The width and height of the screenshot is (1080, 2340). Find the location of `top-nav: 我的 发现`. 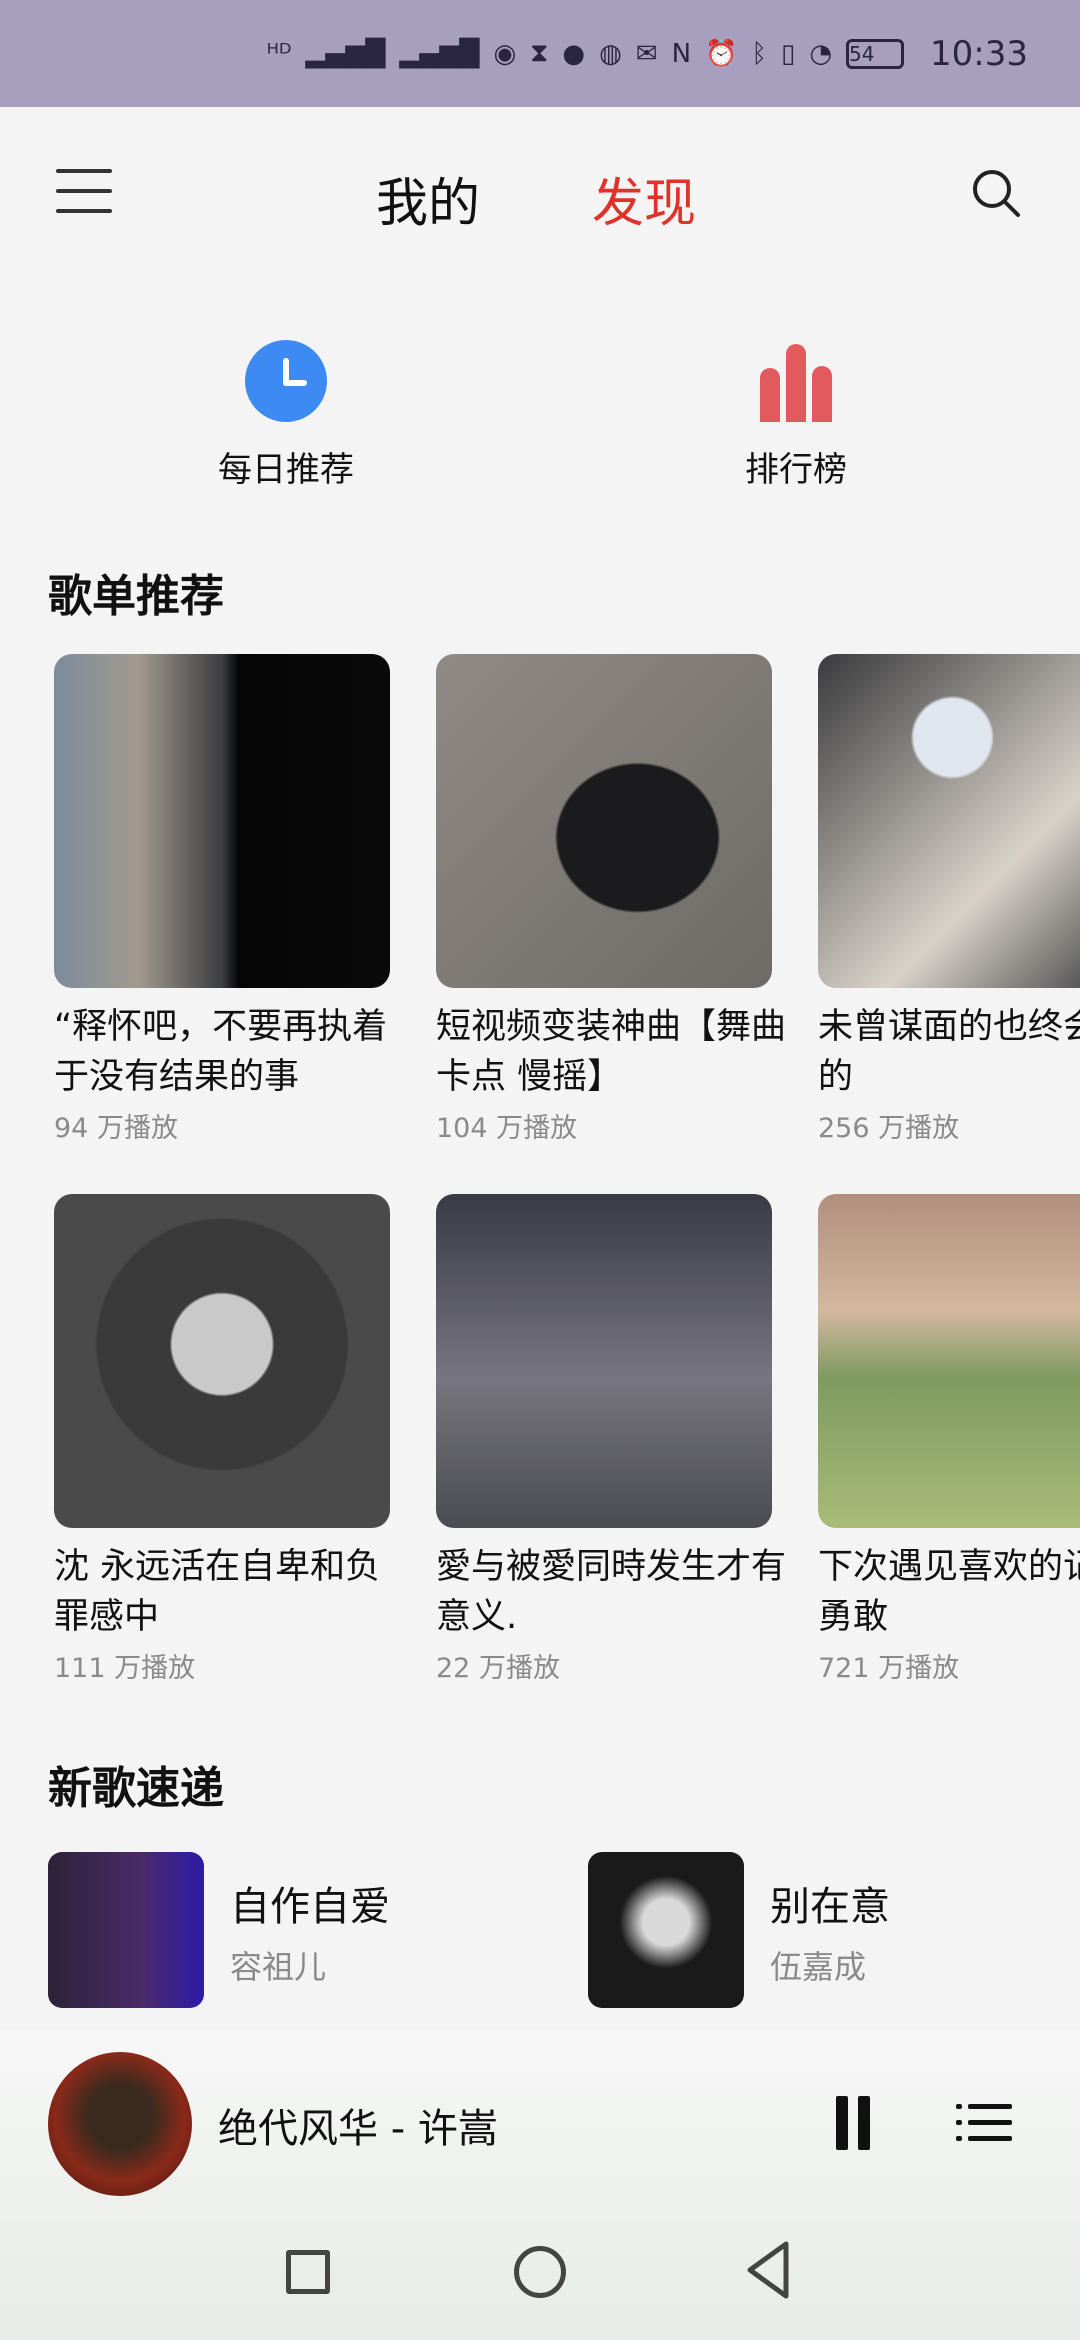

top-nav: 我的 发现 is located at coordinates (540, 192).